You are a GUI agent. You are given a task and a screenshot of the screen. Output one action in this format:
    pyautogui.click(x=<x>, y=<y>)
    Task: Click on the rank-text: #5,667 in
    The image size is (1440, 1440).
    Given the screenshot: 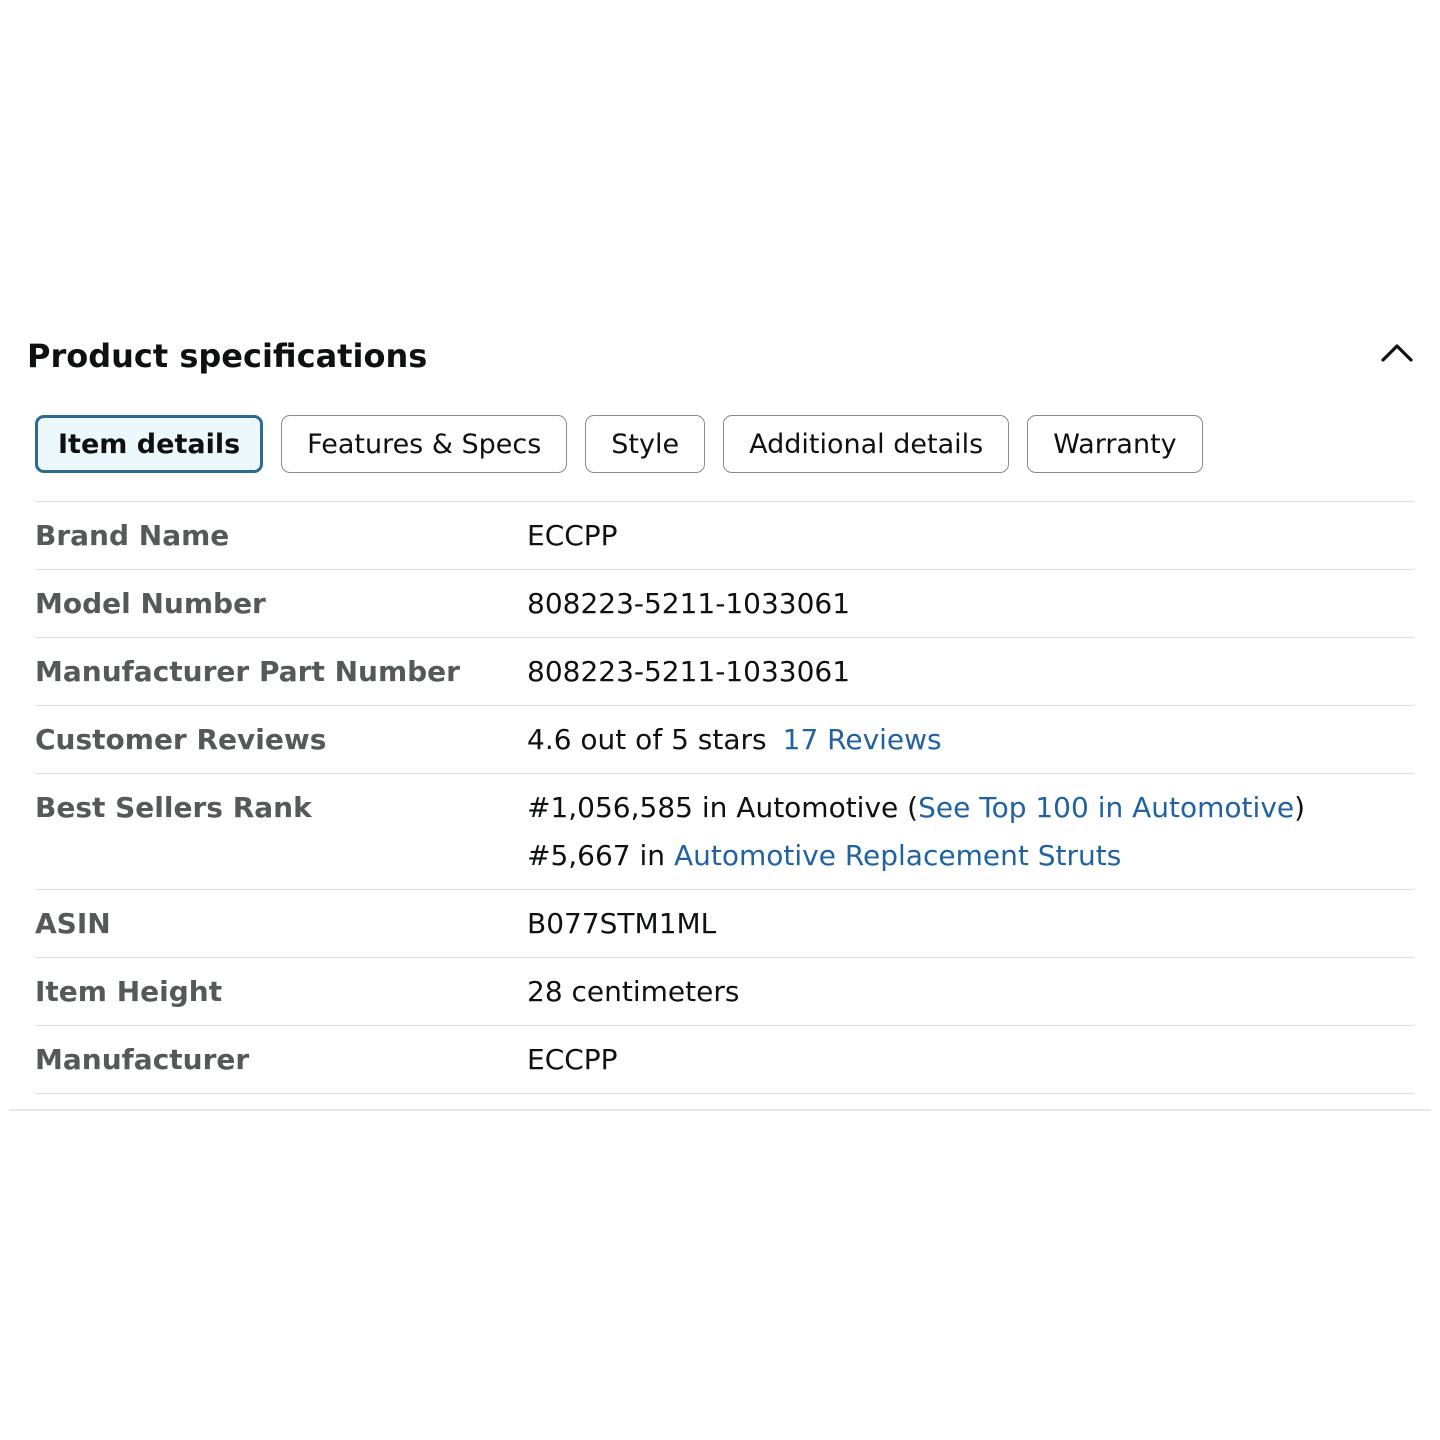 What is the action you would take?
    pyautogui.click(x=600, y=855)
    